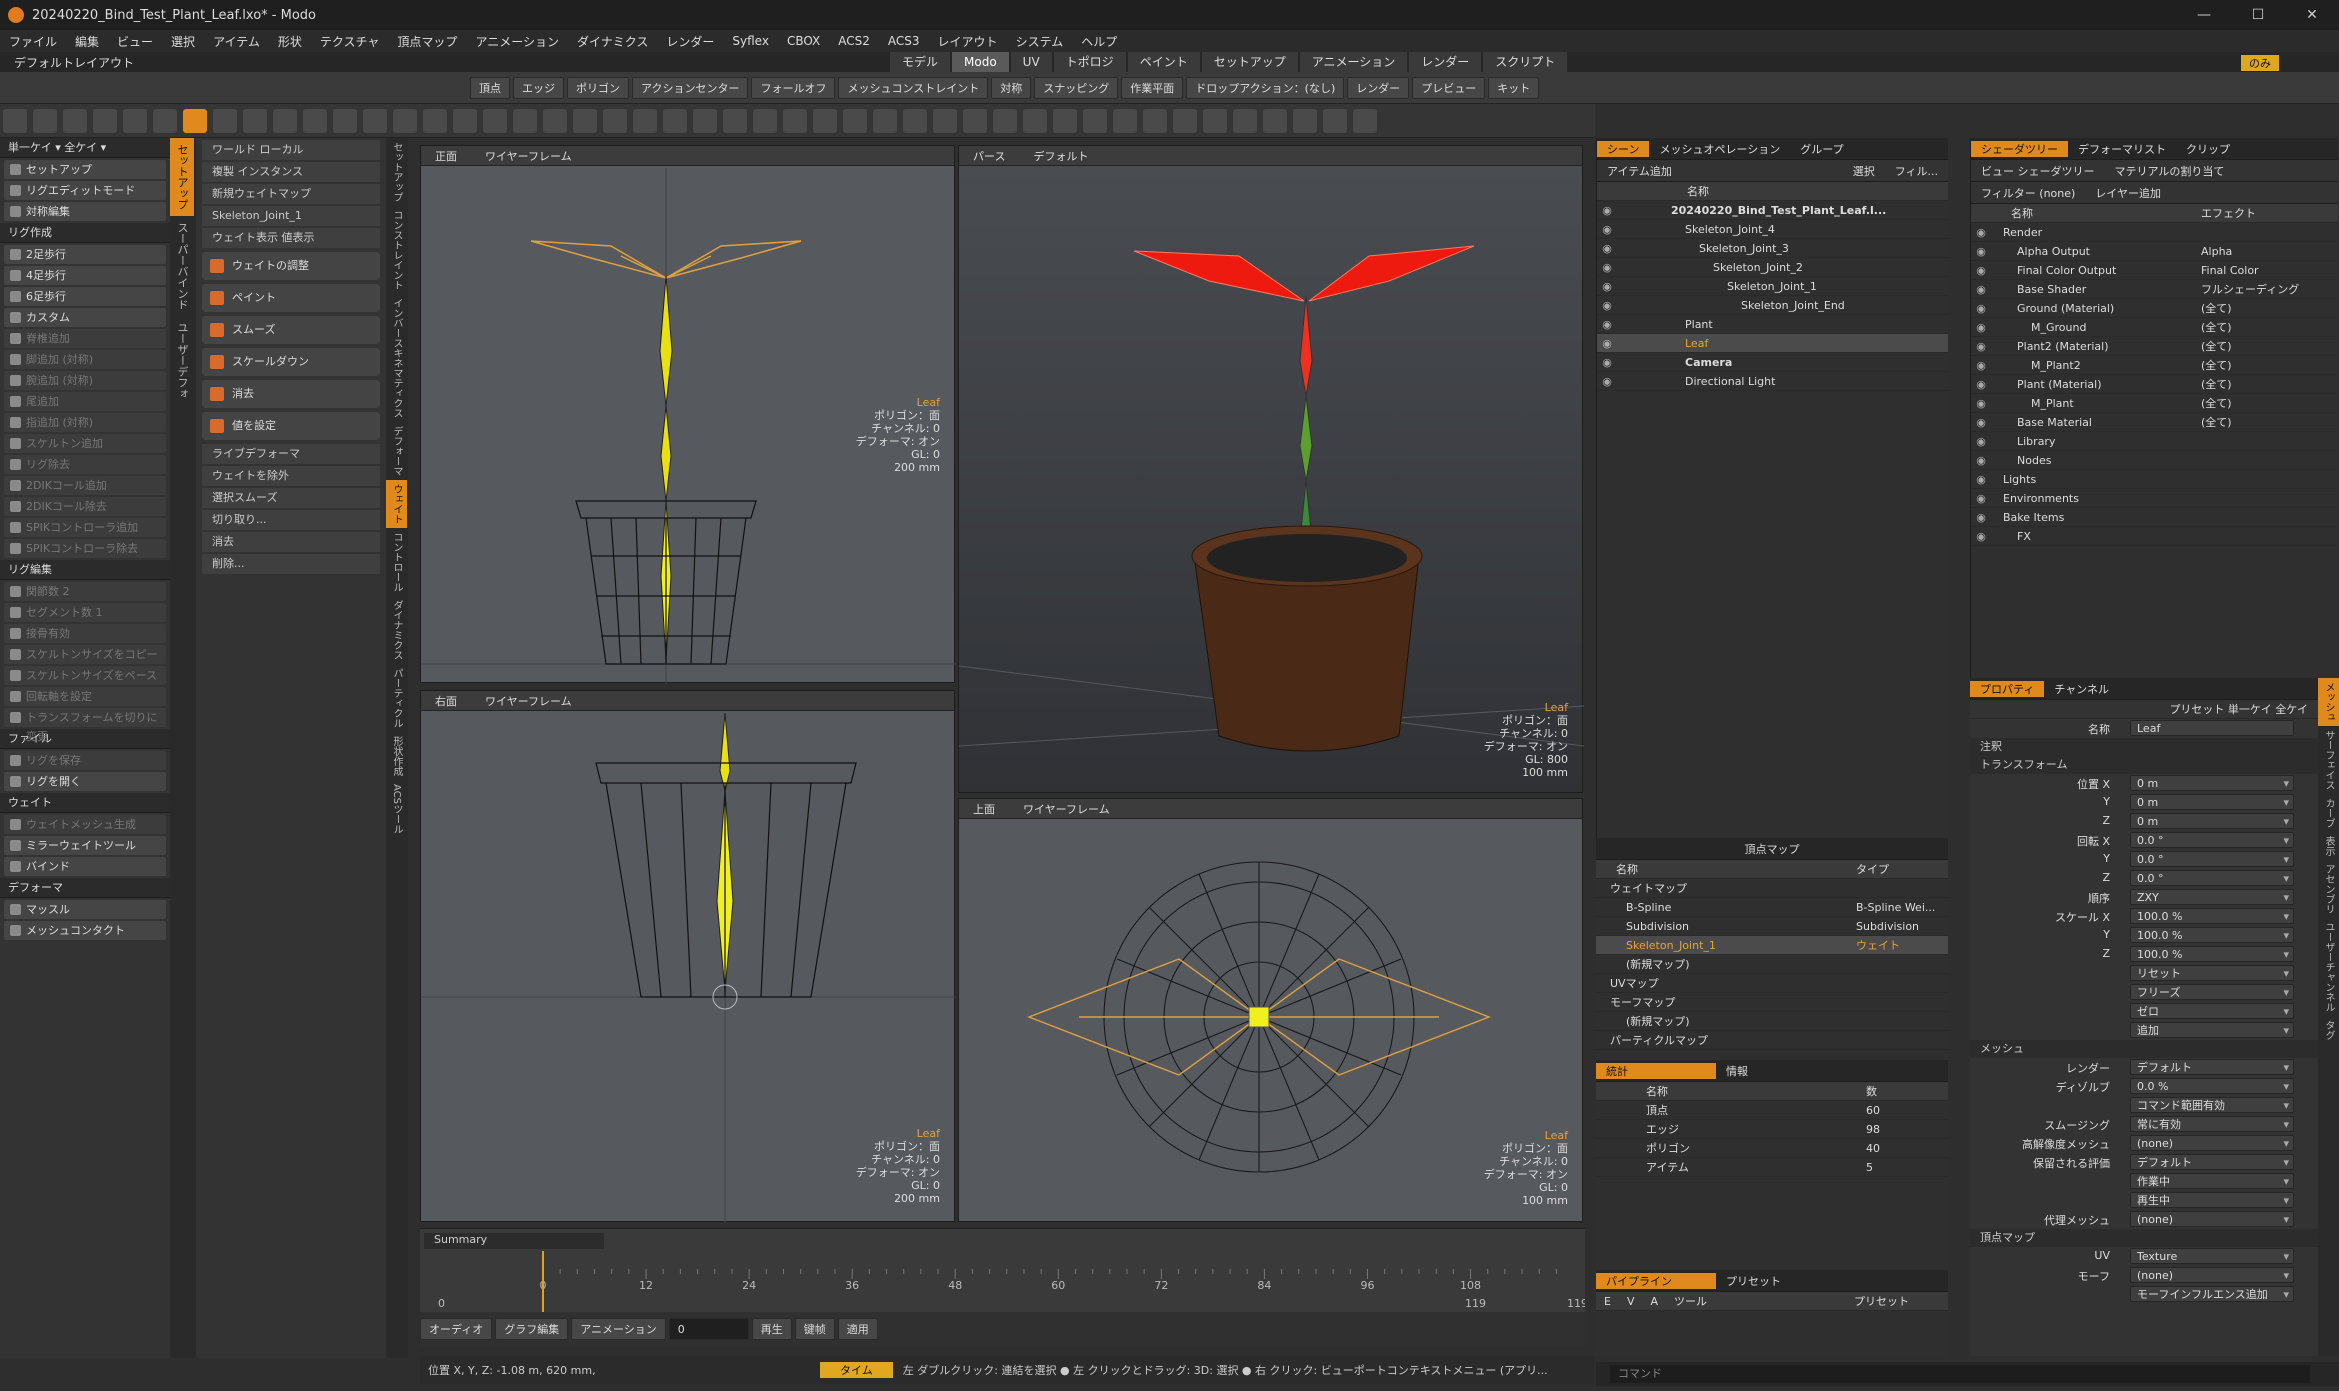 The height and width of the screenshot is (1391, 2339). What do you see at coordinates (135, 41) in the screenshot?
I see `menu-item: ビュー` at bounding box center [135, 41].